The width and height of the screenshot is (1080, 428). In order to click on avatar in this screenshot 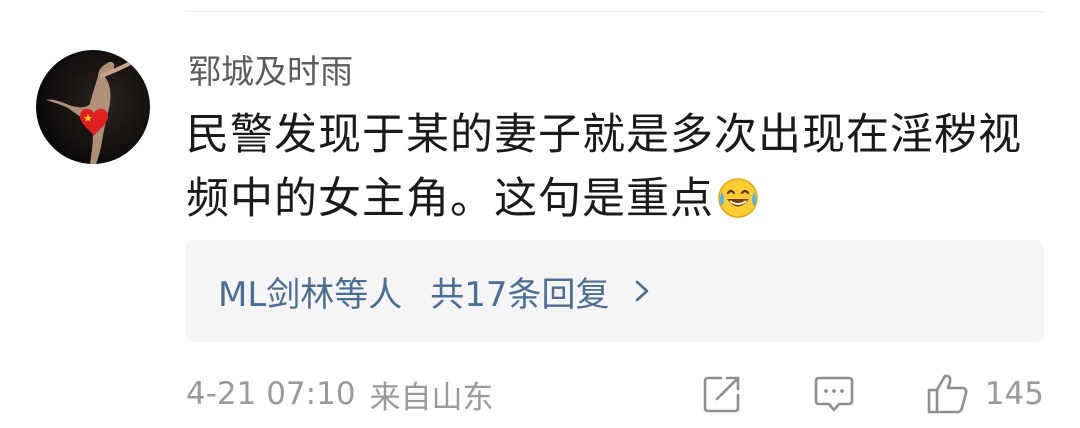, I will do `click(93, 107)`.